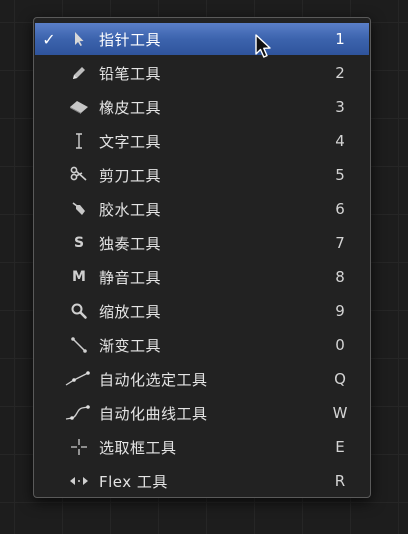  What do you see at coordinates (130, 175) in the screenshot?
I see `menu-item-label: 剪刀工具` at bounding box center [130, 175].